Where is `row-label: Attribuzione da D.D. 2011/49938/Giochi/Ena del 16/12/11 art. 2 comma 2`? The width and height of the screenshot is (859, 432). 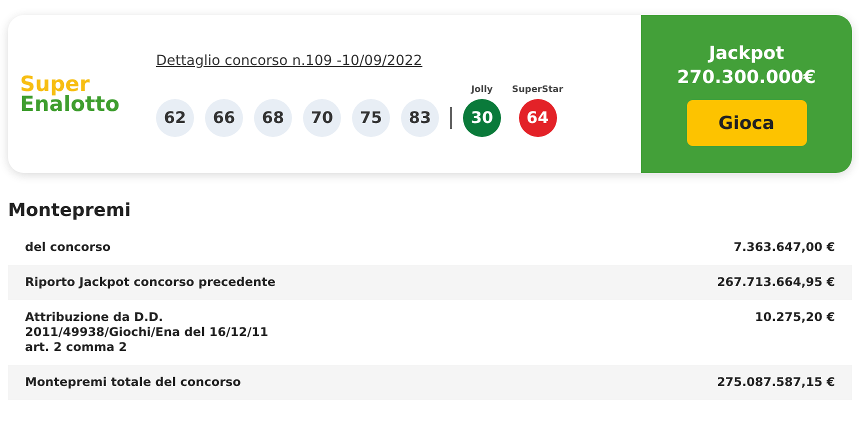 row-label: Attribuzione da D.D. 2011/49938/Giochi/Ena del 16/12/11 art. 2 comma 2 is located at coordinates (146, 332).